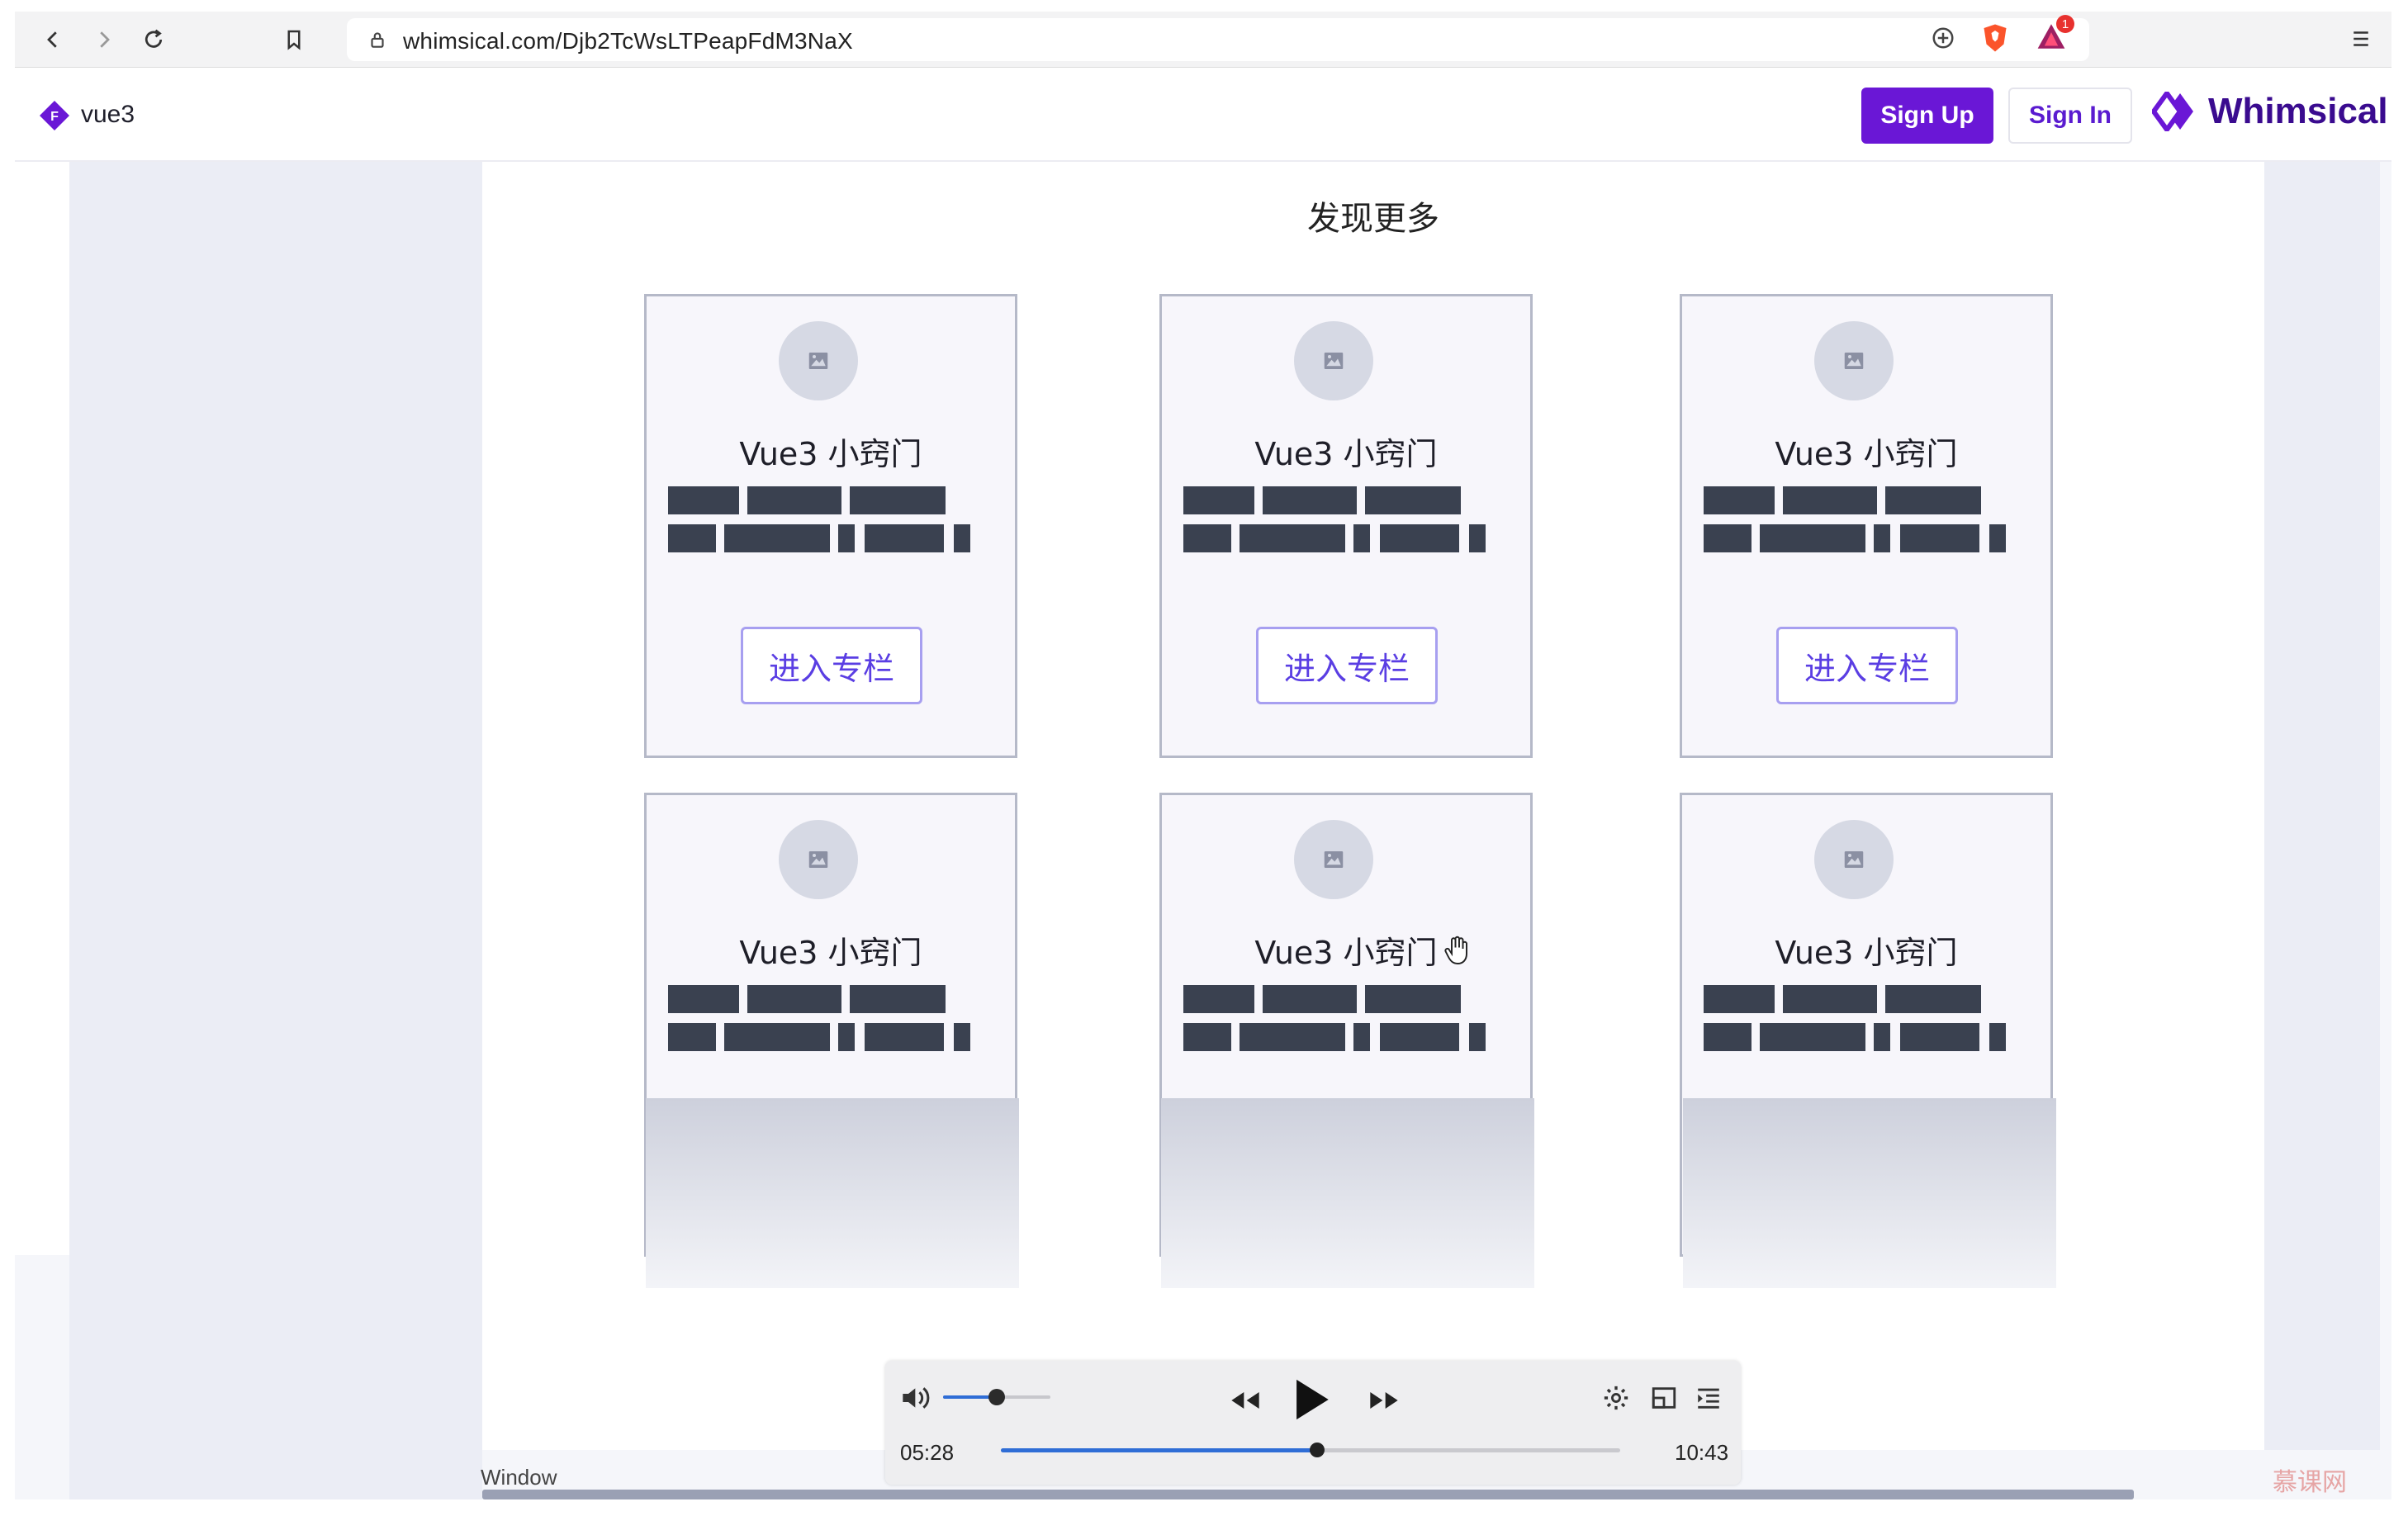 The height and width of the screenshot is (1516, 2408). Describe the element at coordinates (1664, 1398) in the screenshot. I see `pip-icon` at that location.